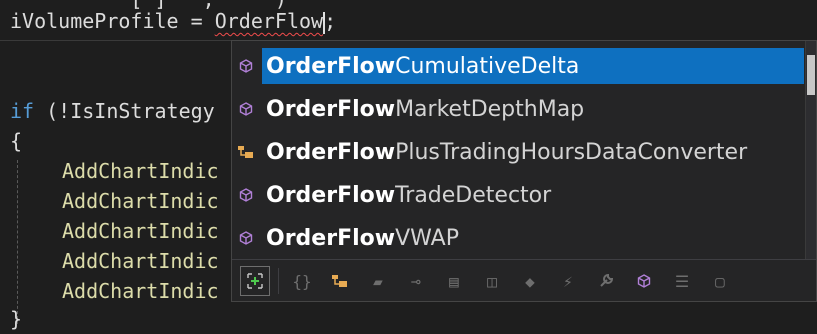 This screenshot has width=817, height=334. I want to click on close-brace: }, so click(16, 319).